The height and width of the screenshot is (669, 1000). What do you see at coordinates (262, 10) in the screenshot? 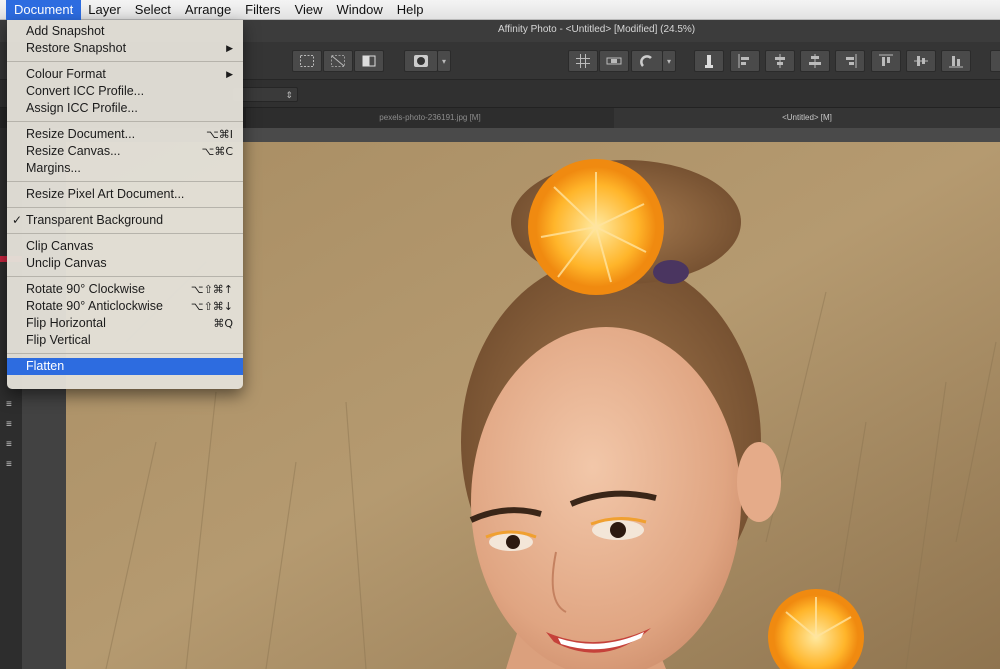
I see `menu-filters: Filters` at bounding box center [262, 10].